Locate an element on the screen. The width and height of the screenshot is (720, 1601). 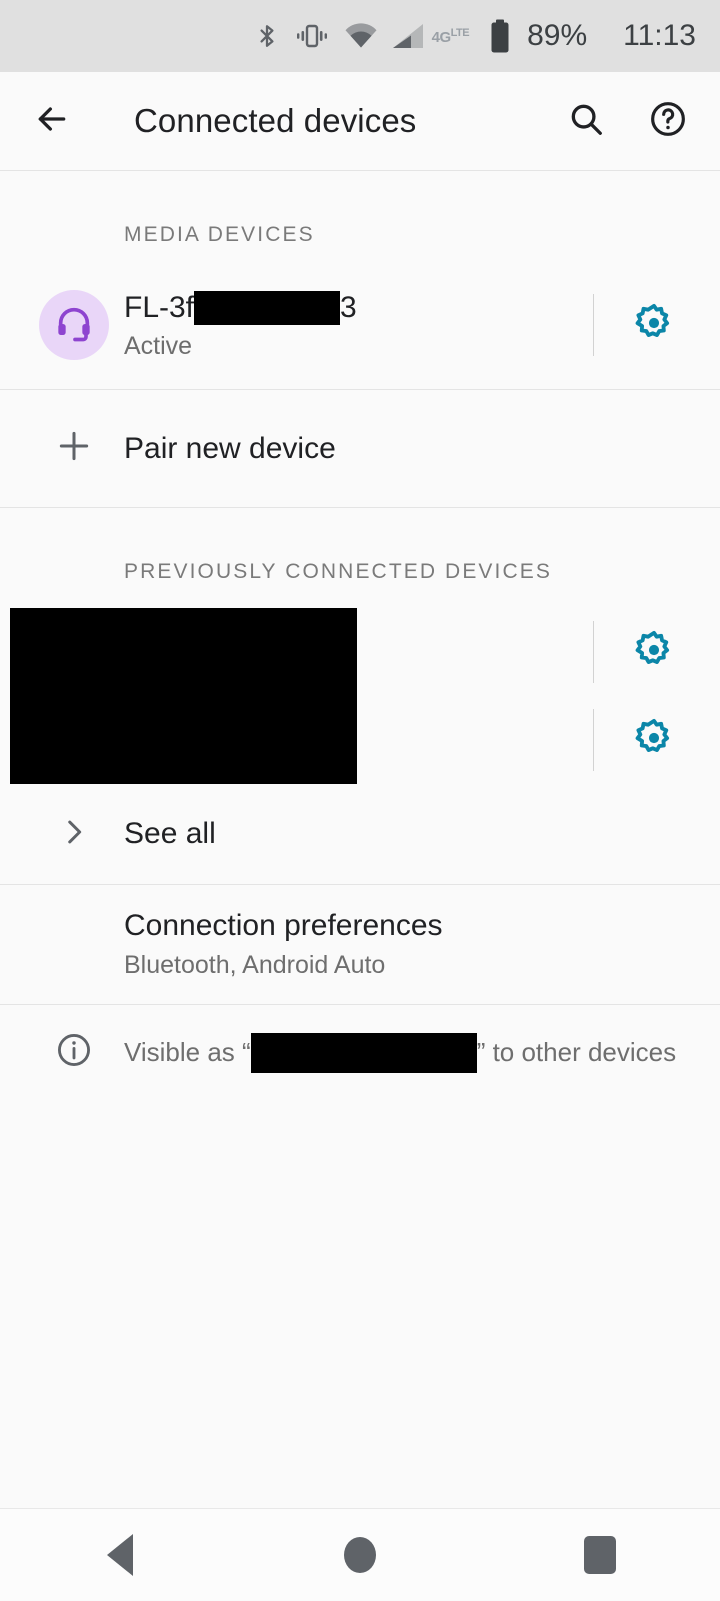
media-device-trailing is located at coordinates (644, 325).